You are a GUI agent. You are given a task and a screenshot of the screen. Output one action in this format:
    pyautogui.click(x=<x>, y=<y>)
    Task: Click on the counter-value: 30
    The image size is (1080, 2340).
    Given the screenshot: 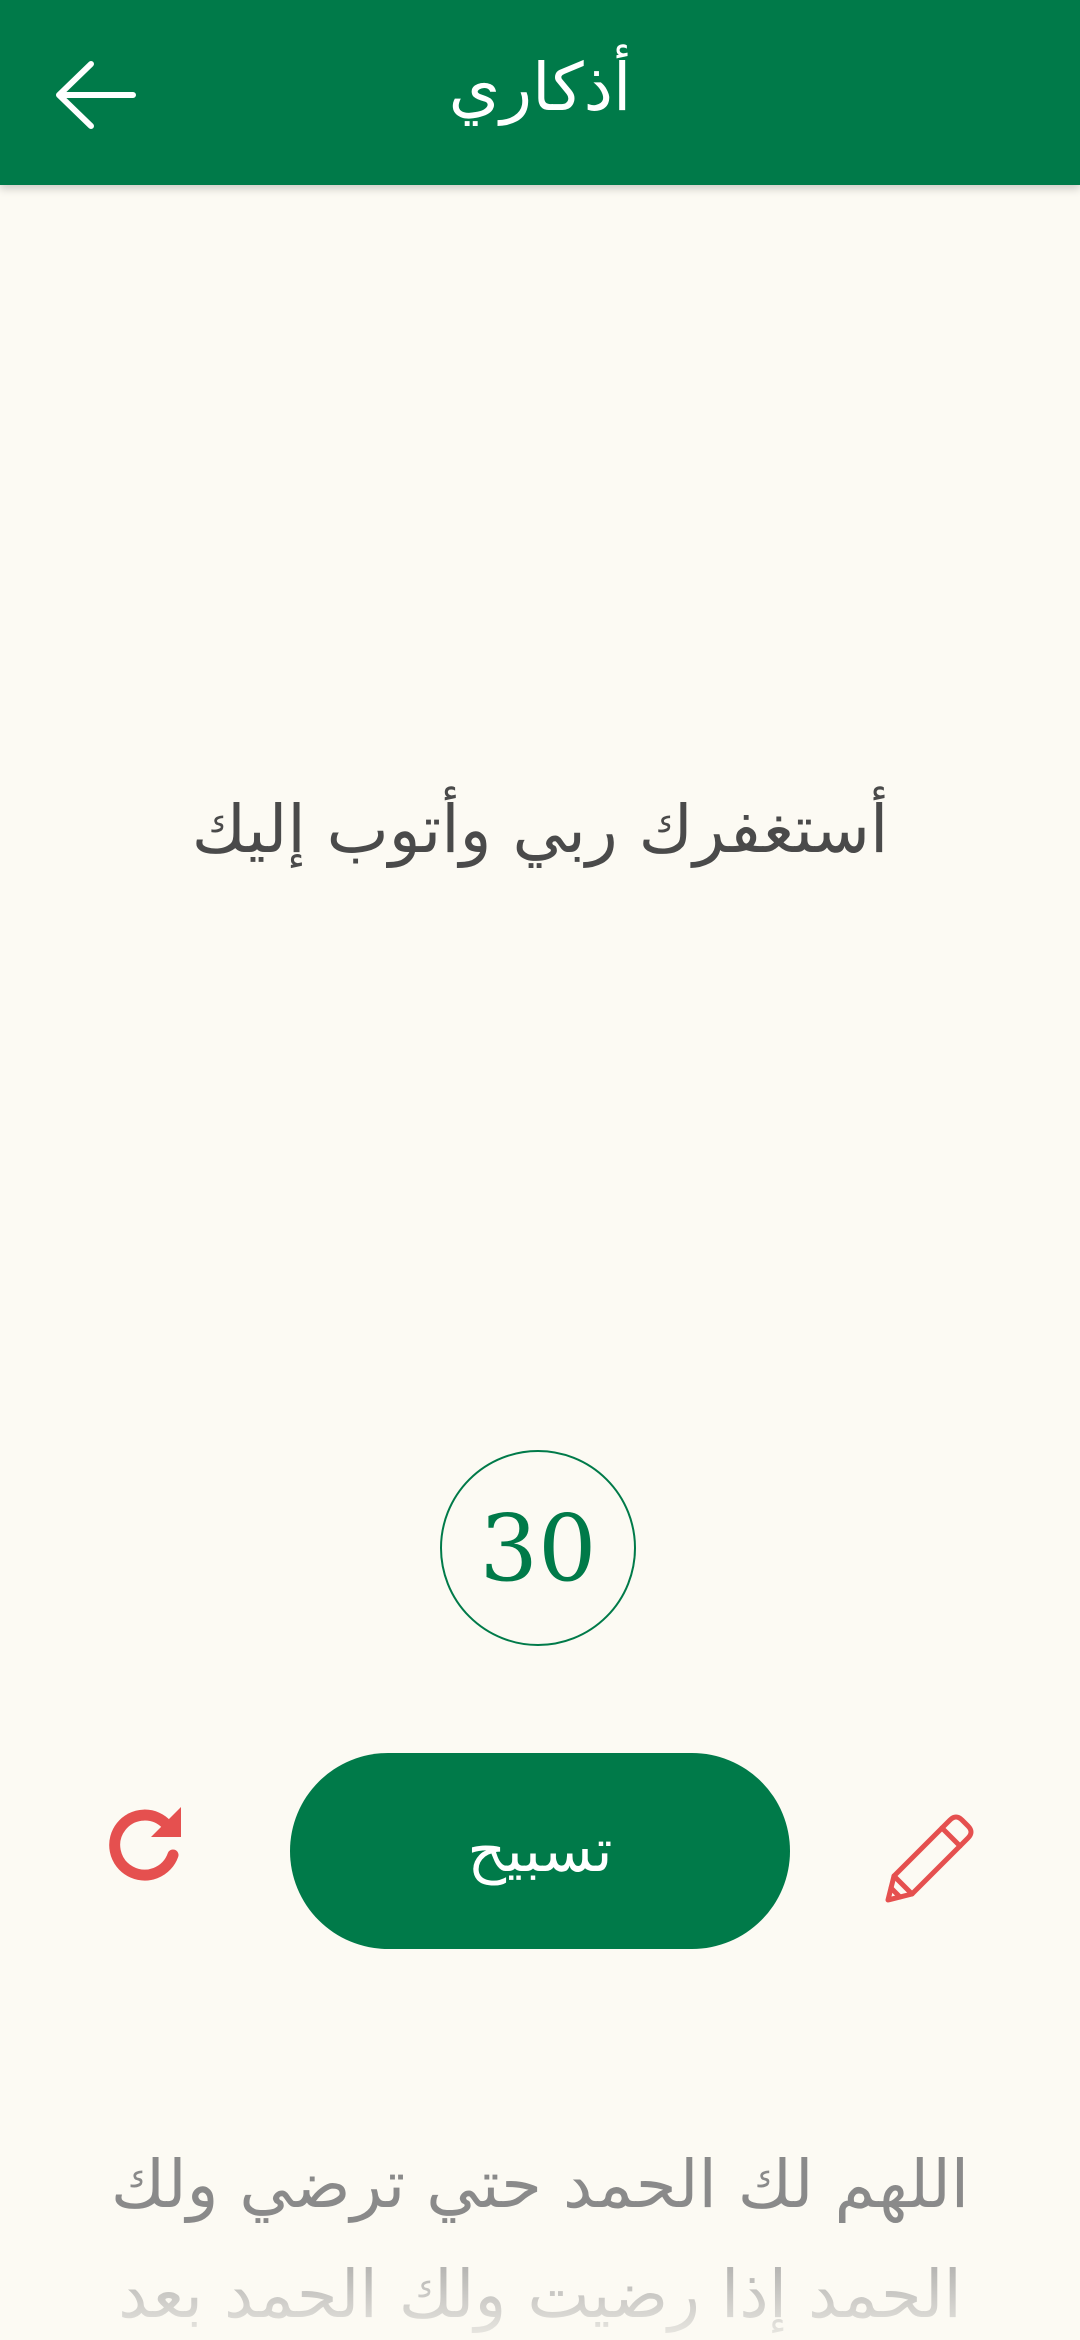 What is the action you would take?
    pyautogui.click(x=538, y=1548)
    